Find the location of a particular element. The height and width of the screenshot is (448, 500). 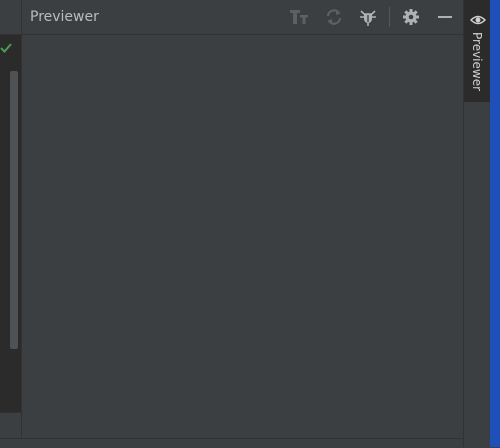

refresh-icon is located at coordinates (334, 17).